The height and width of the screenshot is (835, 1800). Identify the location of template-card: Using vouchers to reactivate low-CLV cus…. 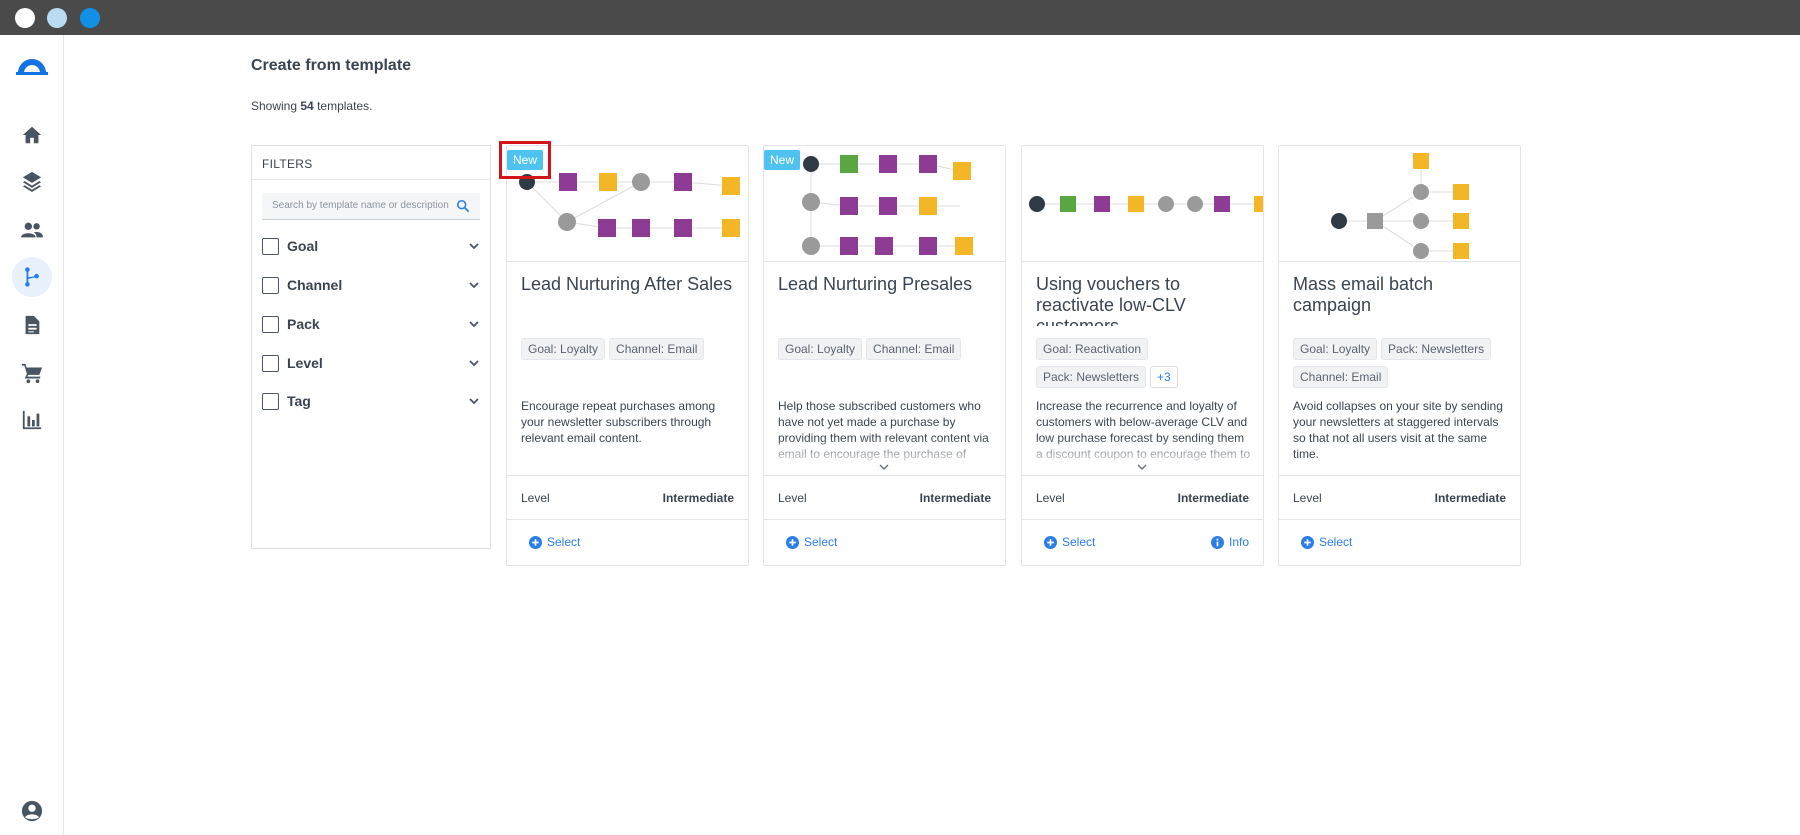
(1142, 355).